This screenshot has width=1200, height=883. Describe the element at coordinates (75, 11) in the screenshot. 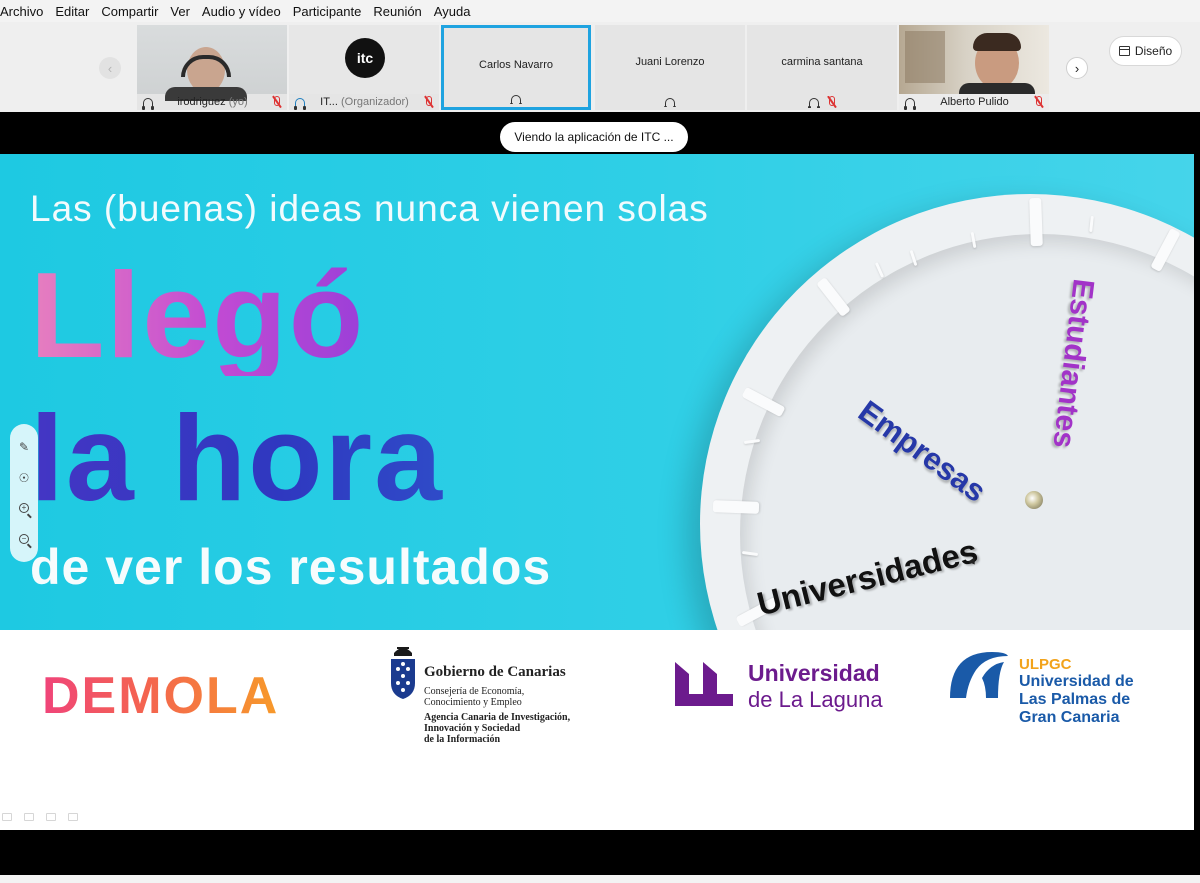

I see `menu-editar: Editar` at that location.